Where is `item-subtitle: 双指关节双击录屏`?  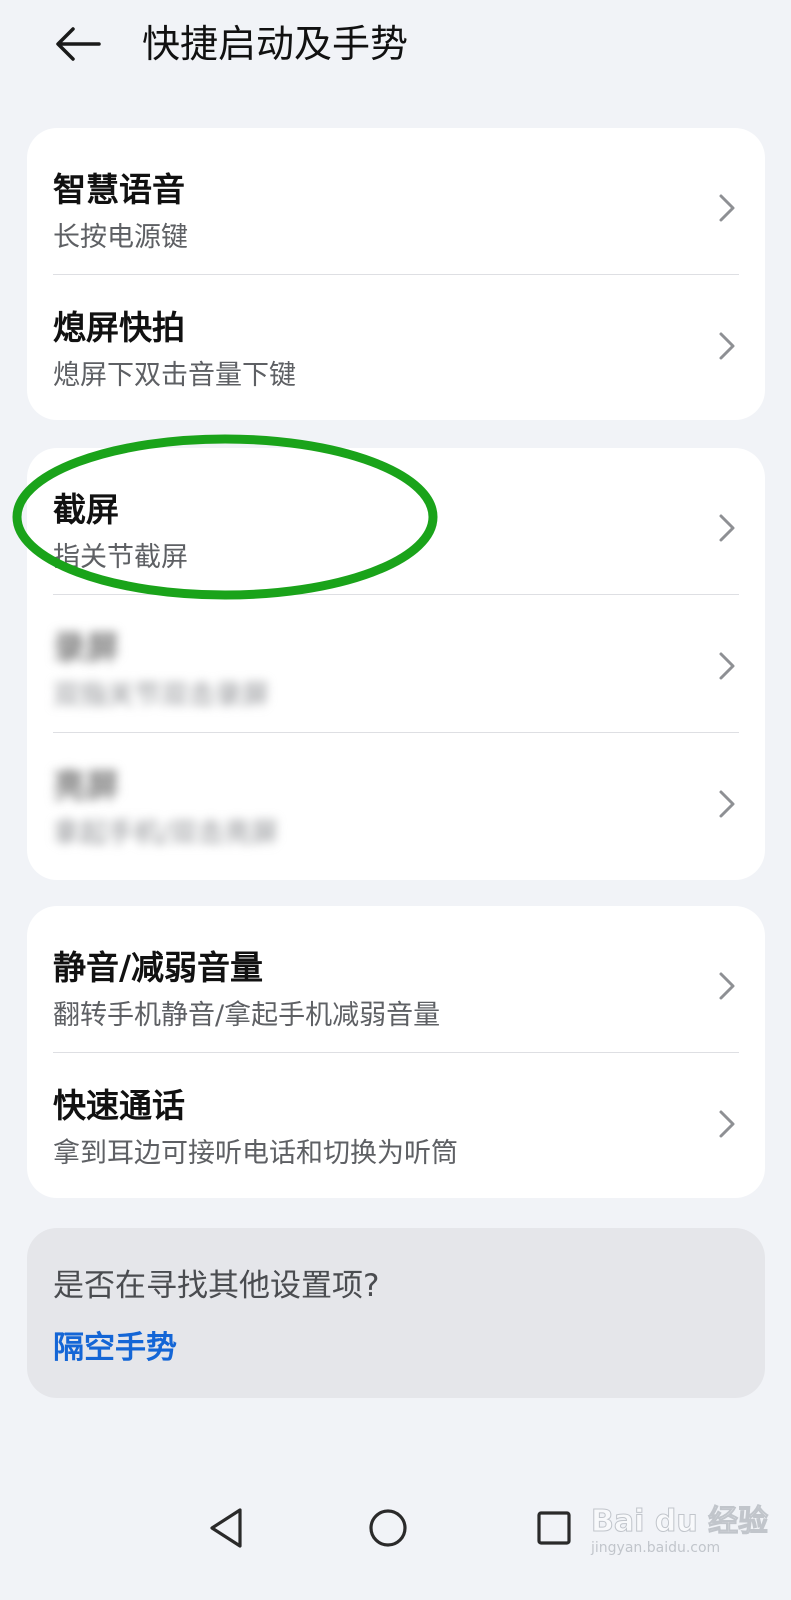 item-subtitle: 双指关节双击录屏 is located at coordinates (161, 695).